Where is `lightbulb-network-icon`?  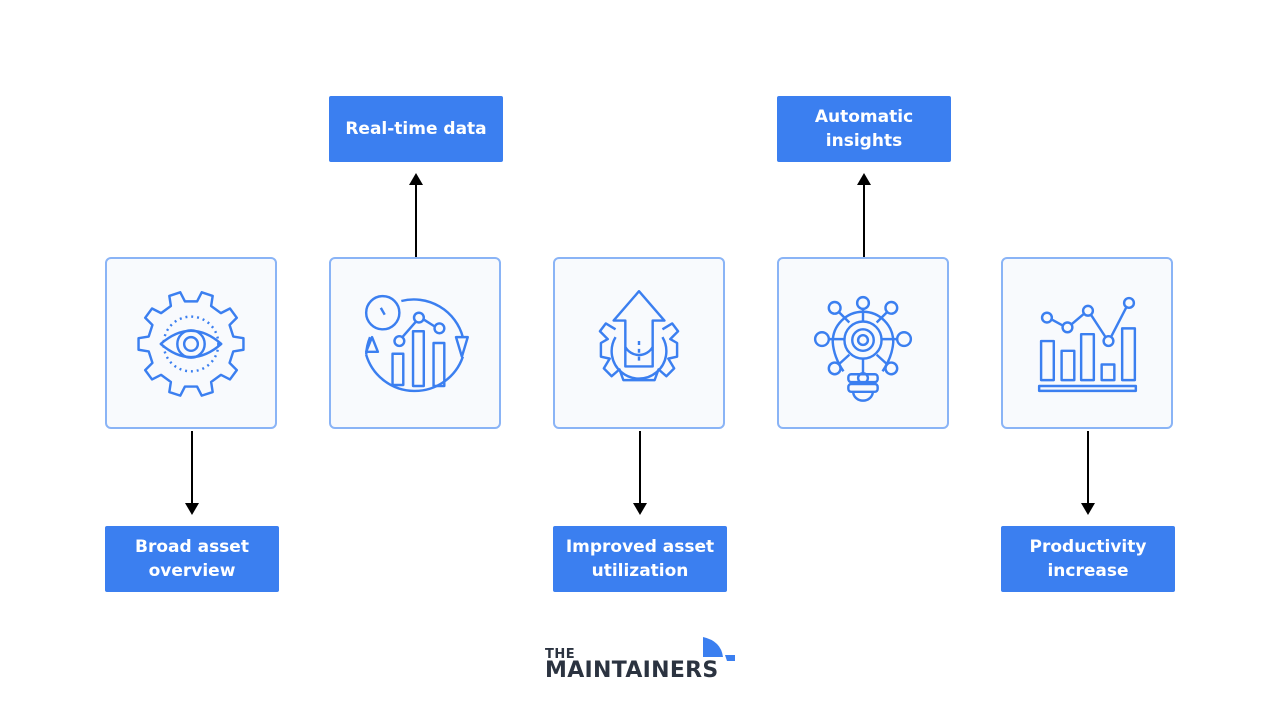
lightbulb-network-icon is located at coordinates (863, 348).